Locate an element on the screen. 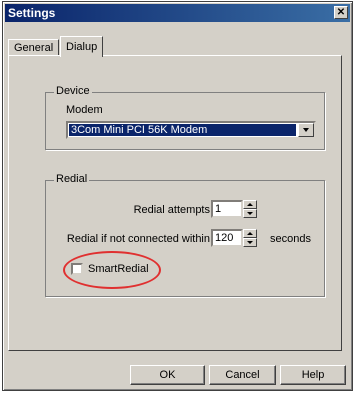  redial-timeout-label: Redial if not connected within is located at coordinates (138, 239).